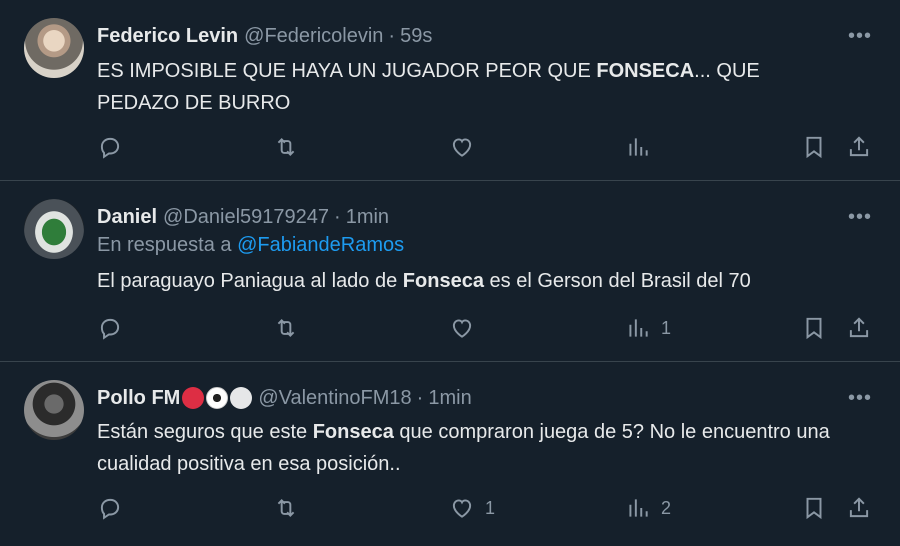 Image resolution: width=900 pixels, height=546 pixels. Describe the element at coordinates (138, 398) in the screenshot. I see `author-name: Pollo FM` at that location.